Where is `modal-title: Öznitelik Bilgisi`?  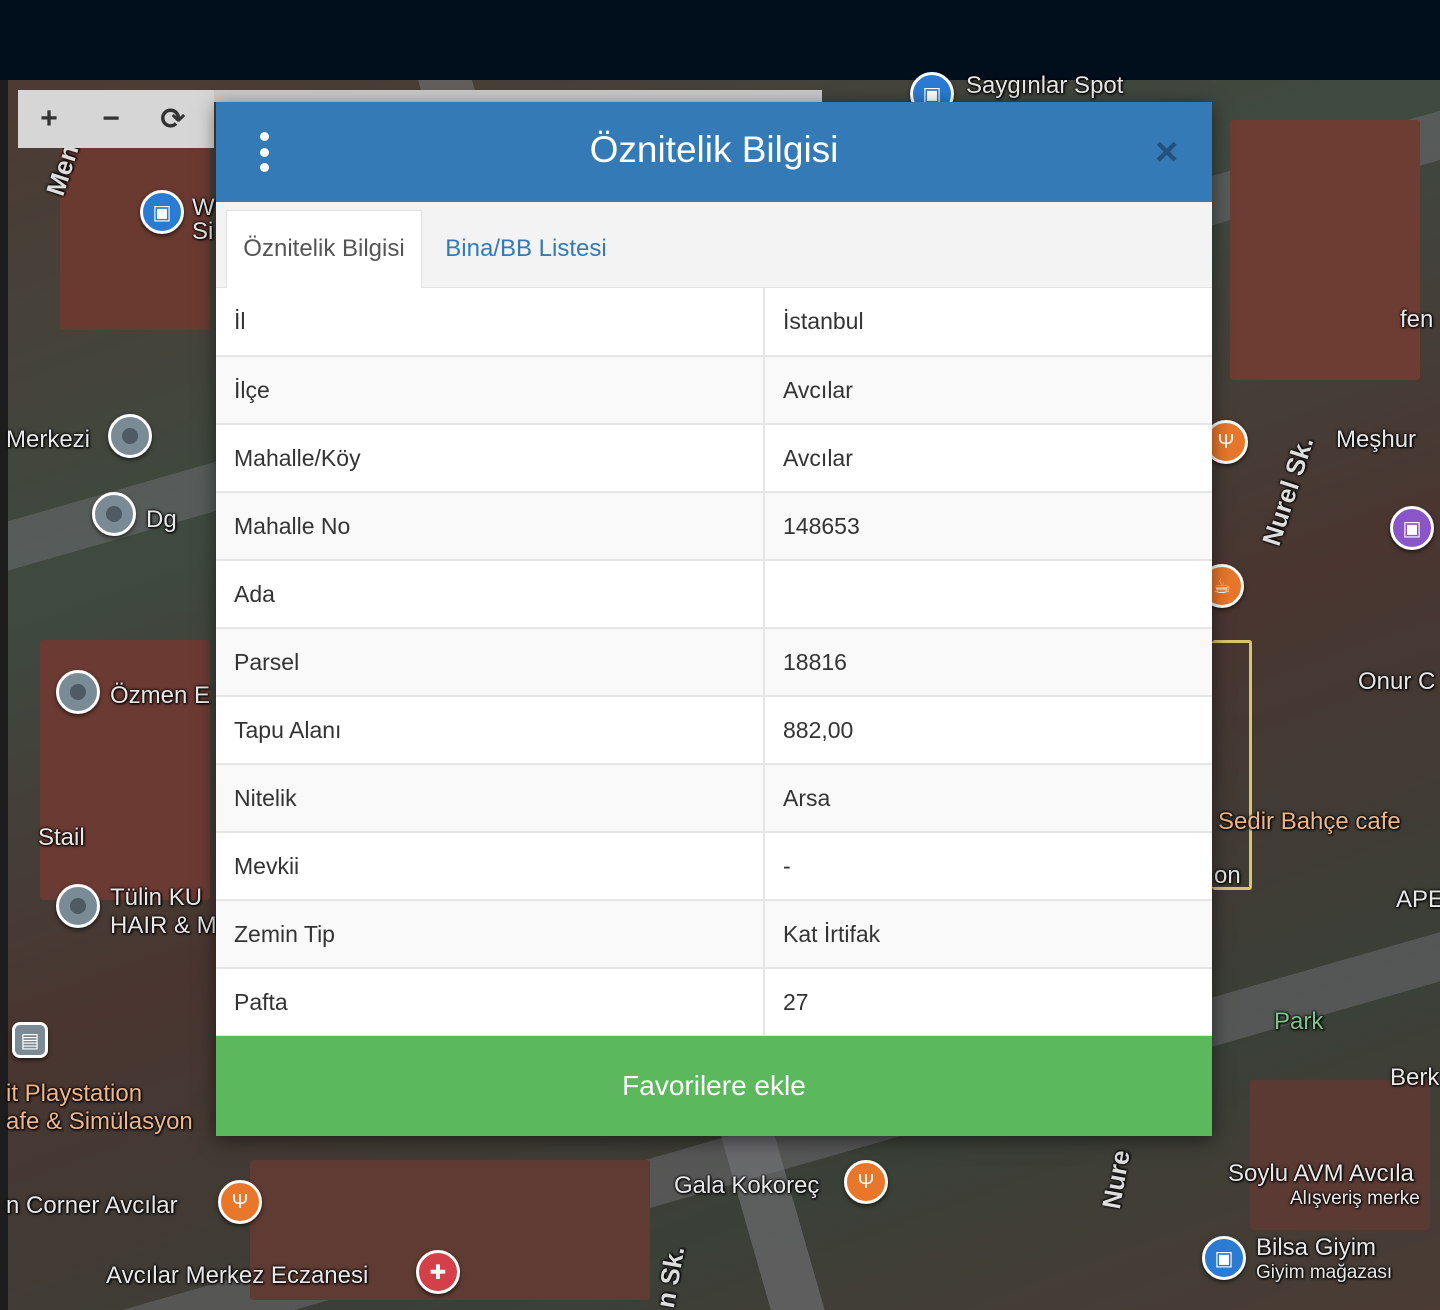
modal-title: Öznitelik Bilgisi is located at coordinates (714, 149).